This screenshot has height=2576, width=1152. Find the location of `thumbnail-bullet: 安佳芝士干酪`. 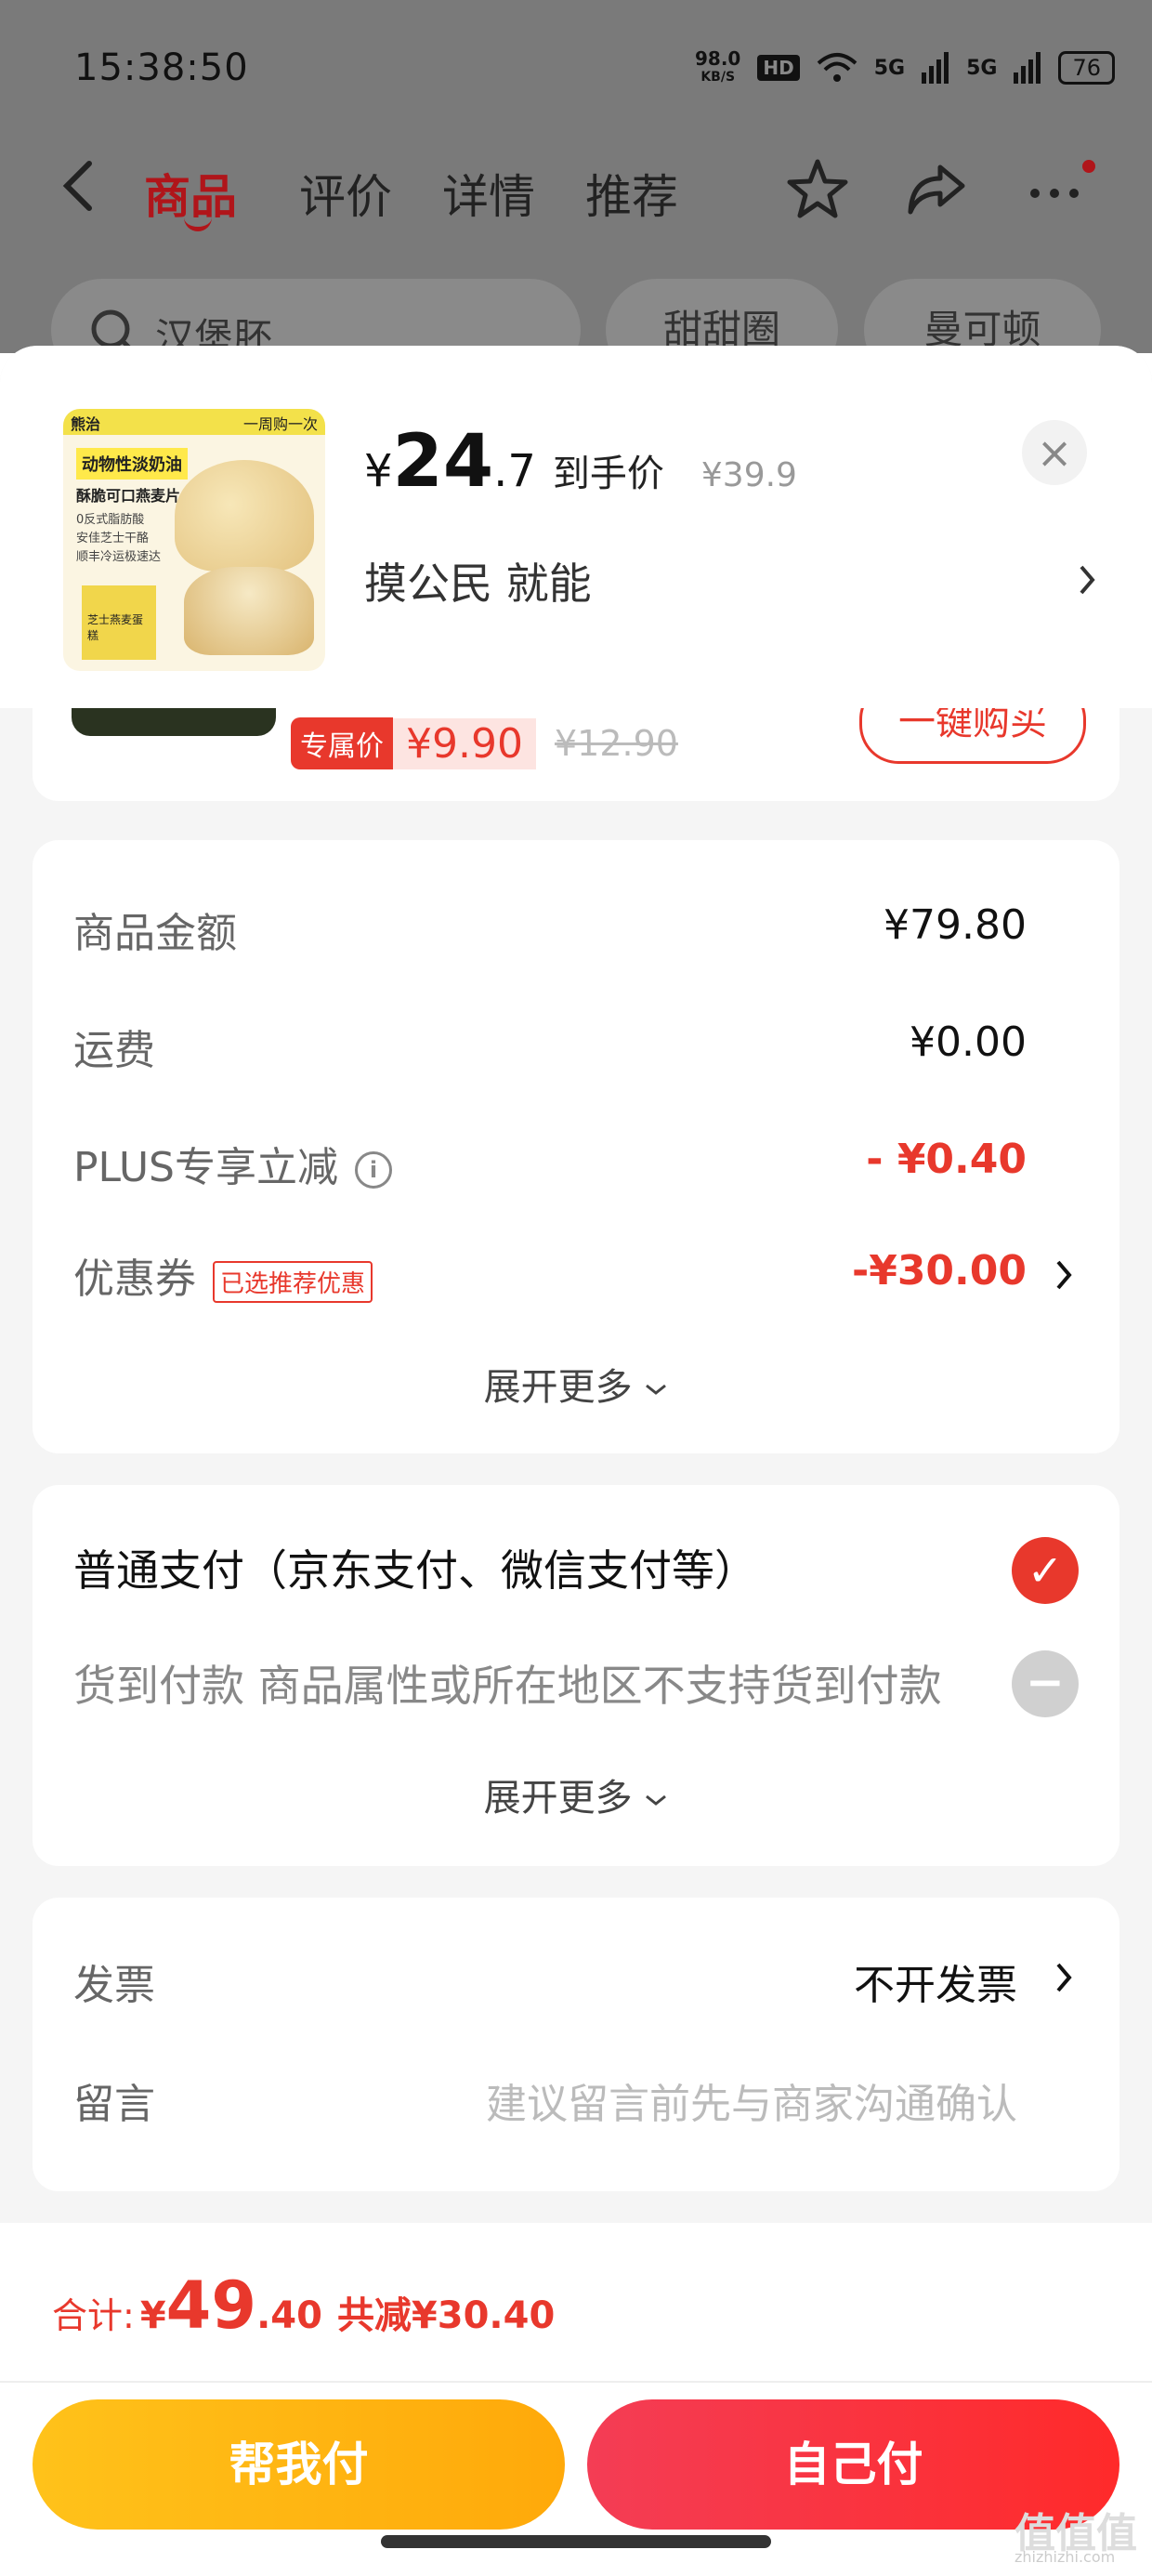

thumbnail-bullet: 安佳芝士干酪 is located at coordinates (113, 538).